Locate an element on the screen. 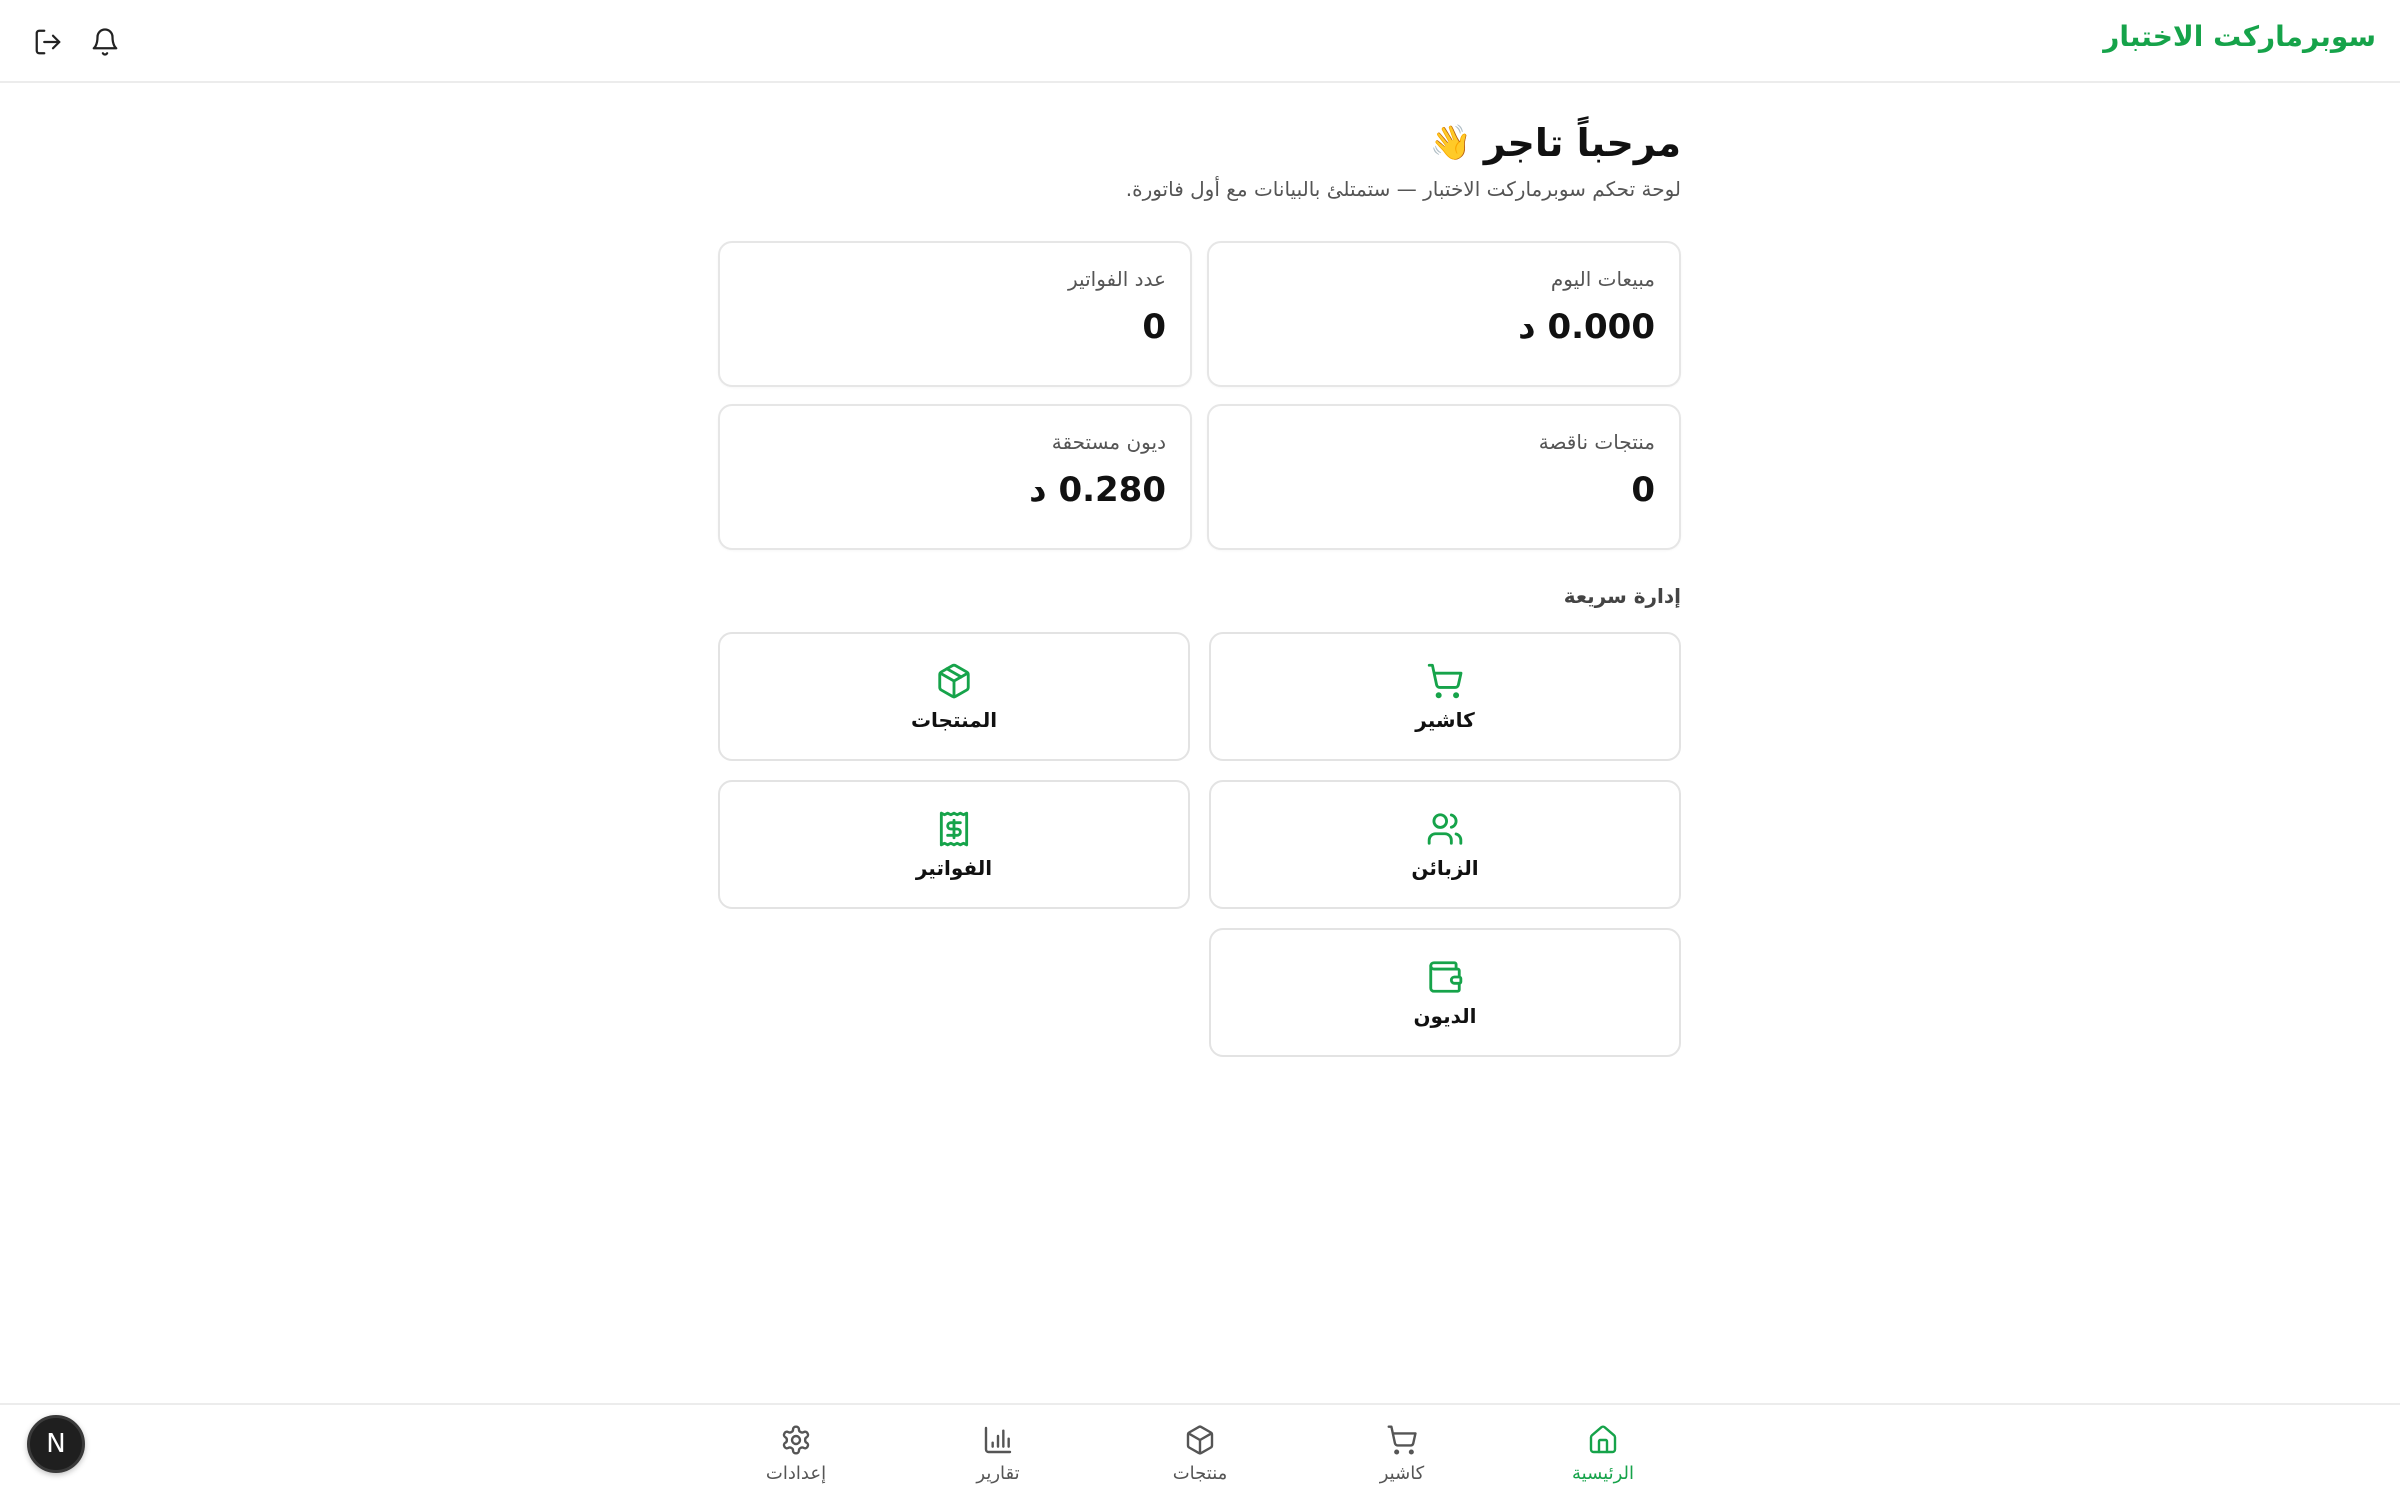 Image resolution: width=2400 pixels, height=1500 pixels. quick-products-button: المنتجات is located at coordinates (954, 696).